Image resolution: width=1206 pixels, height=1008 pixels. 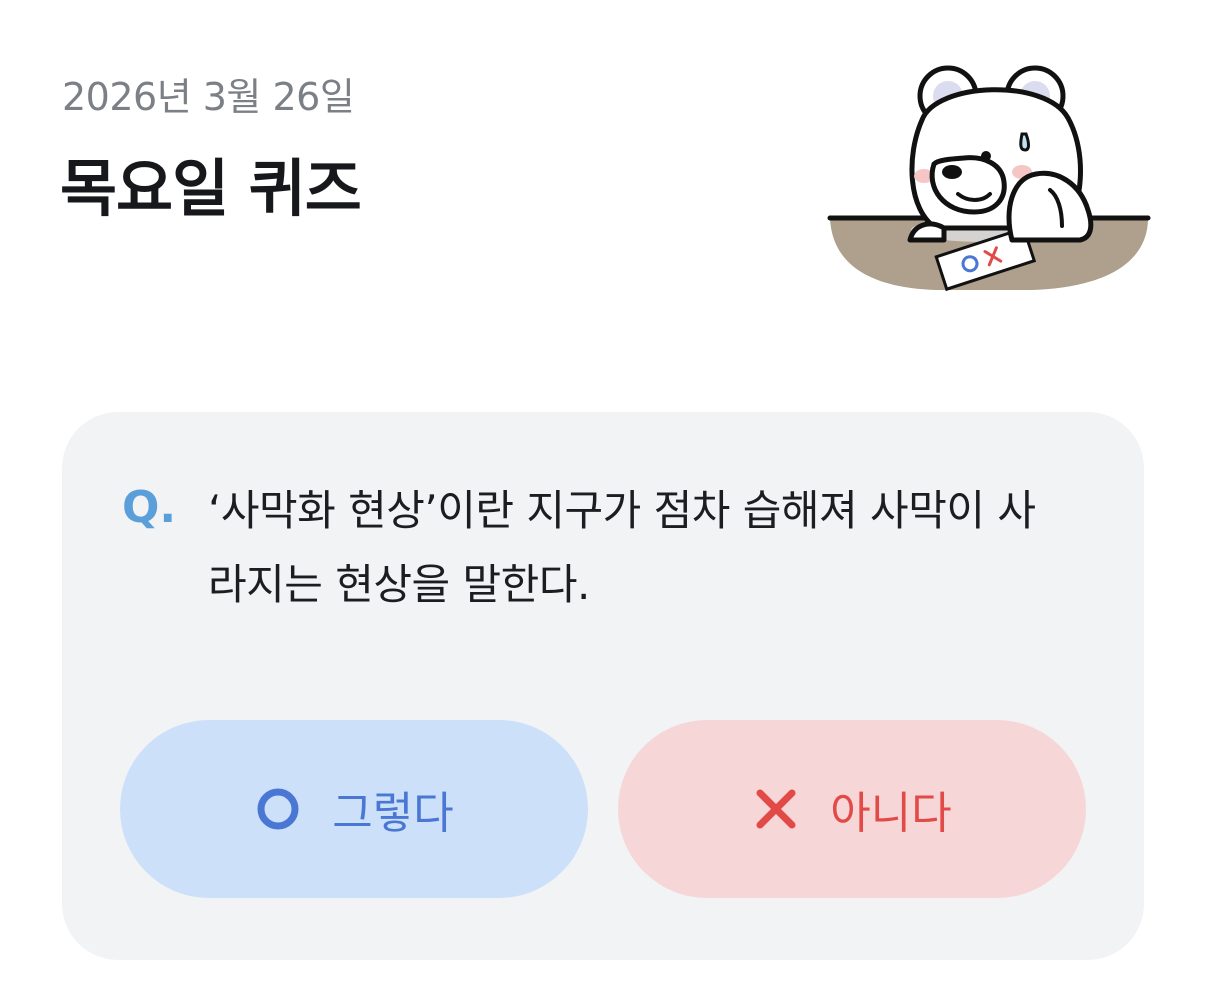 I want to click on answer-yes-label: 그렇다, so click(x=393, y=813).